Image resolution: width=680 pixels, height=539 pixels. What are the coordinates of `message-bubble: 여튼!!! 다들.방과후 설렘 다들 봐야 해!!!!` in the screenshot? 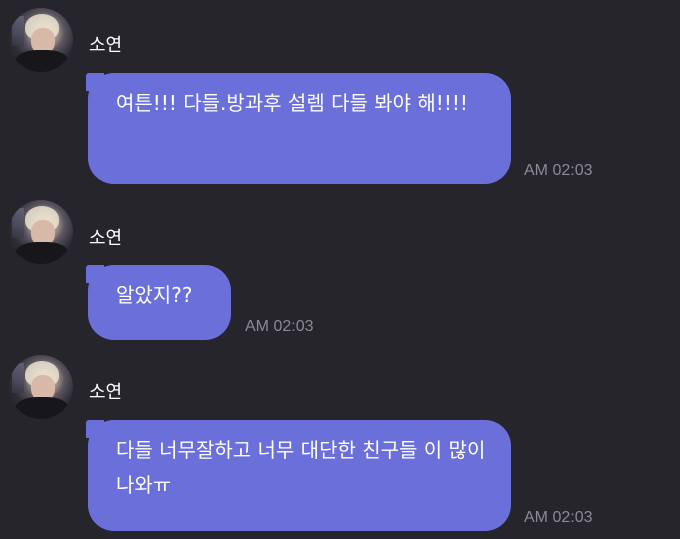 It's located at (298, 128).